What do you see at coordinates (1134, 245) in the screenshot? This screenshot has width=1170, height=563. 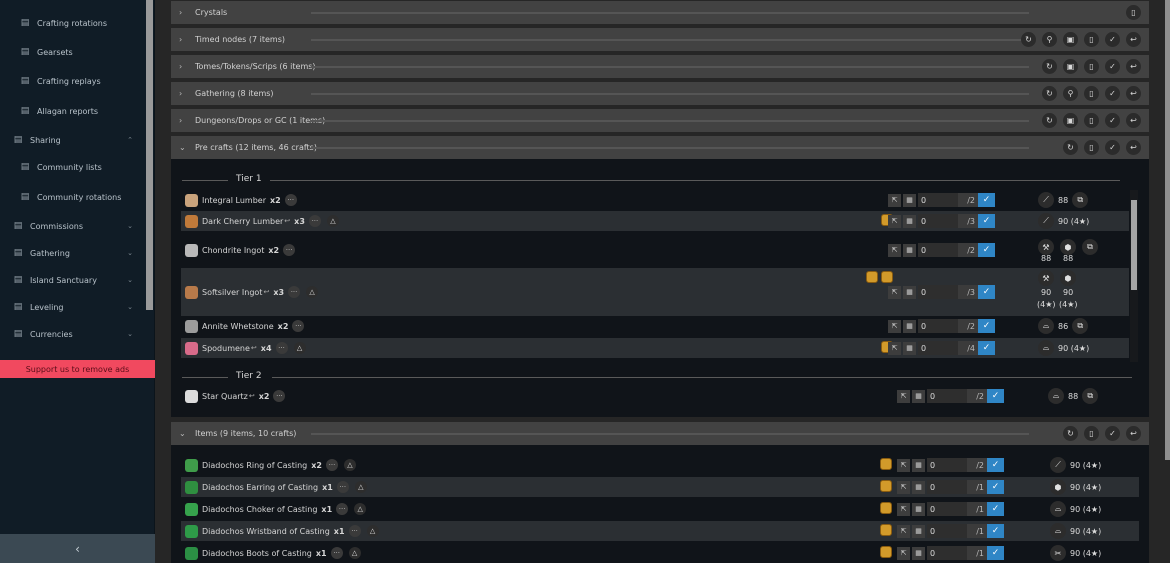 I see `scrollbar-thumb` at bounding box center [1134, 245].